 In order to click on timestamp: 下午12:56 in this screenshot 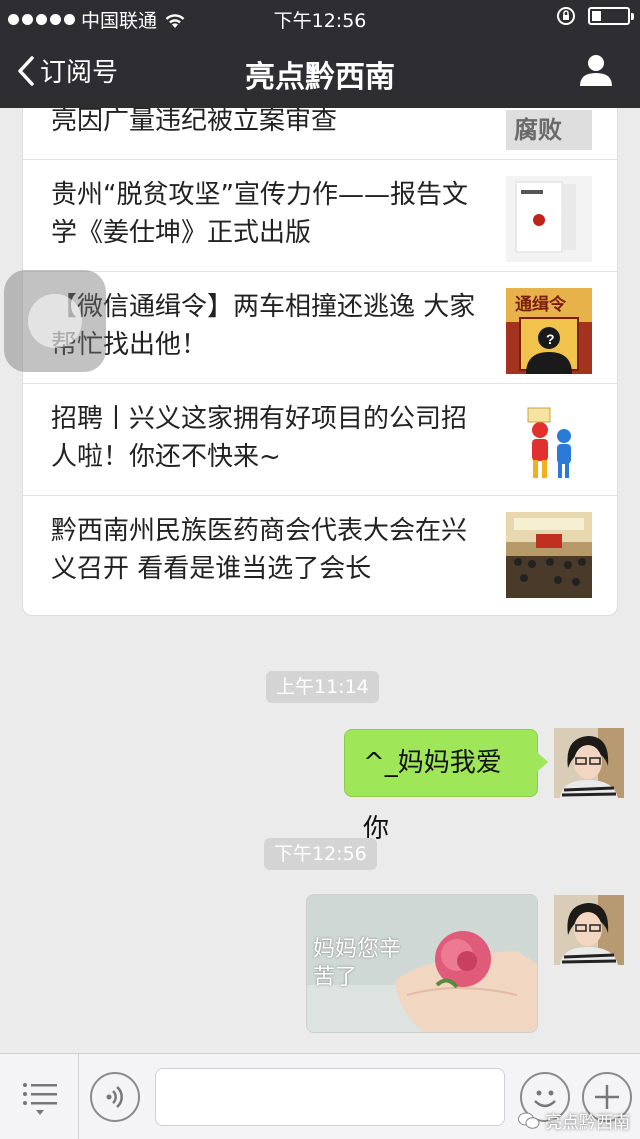, I will do `click(320, 854)`.